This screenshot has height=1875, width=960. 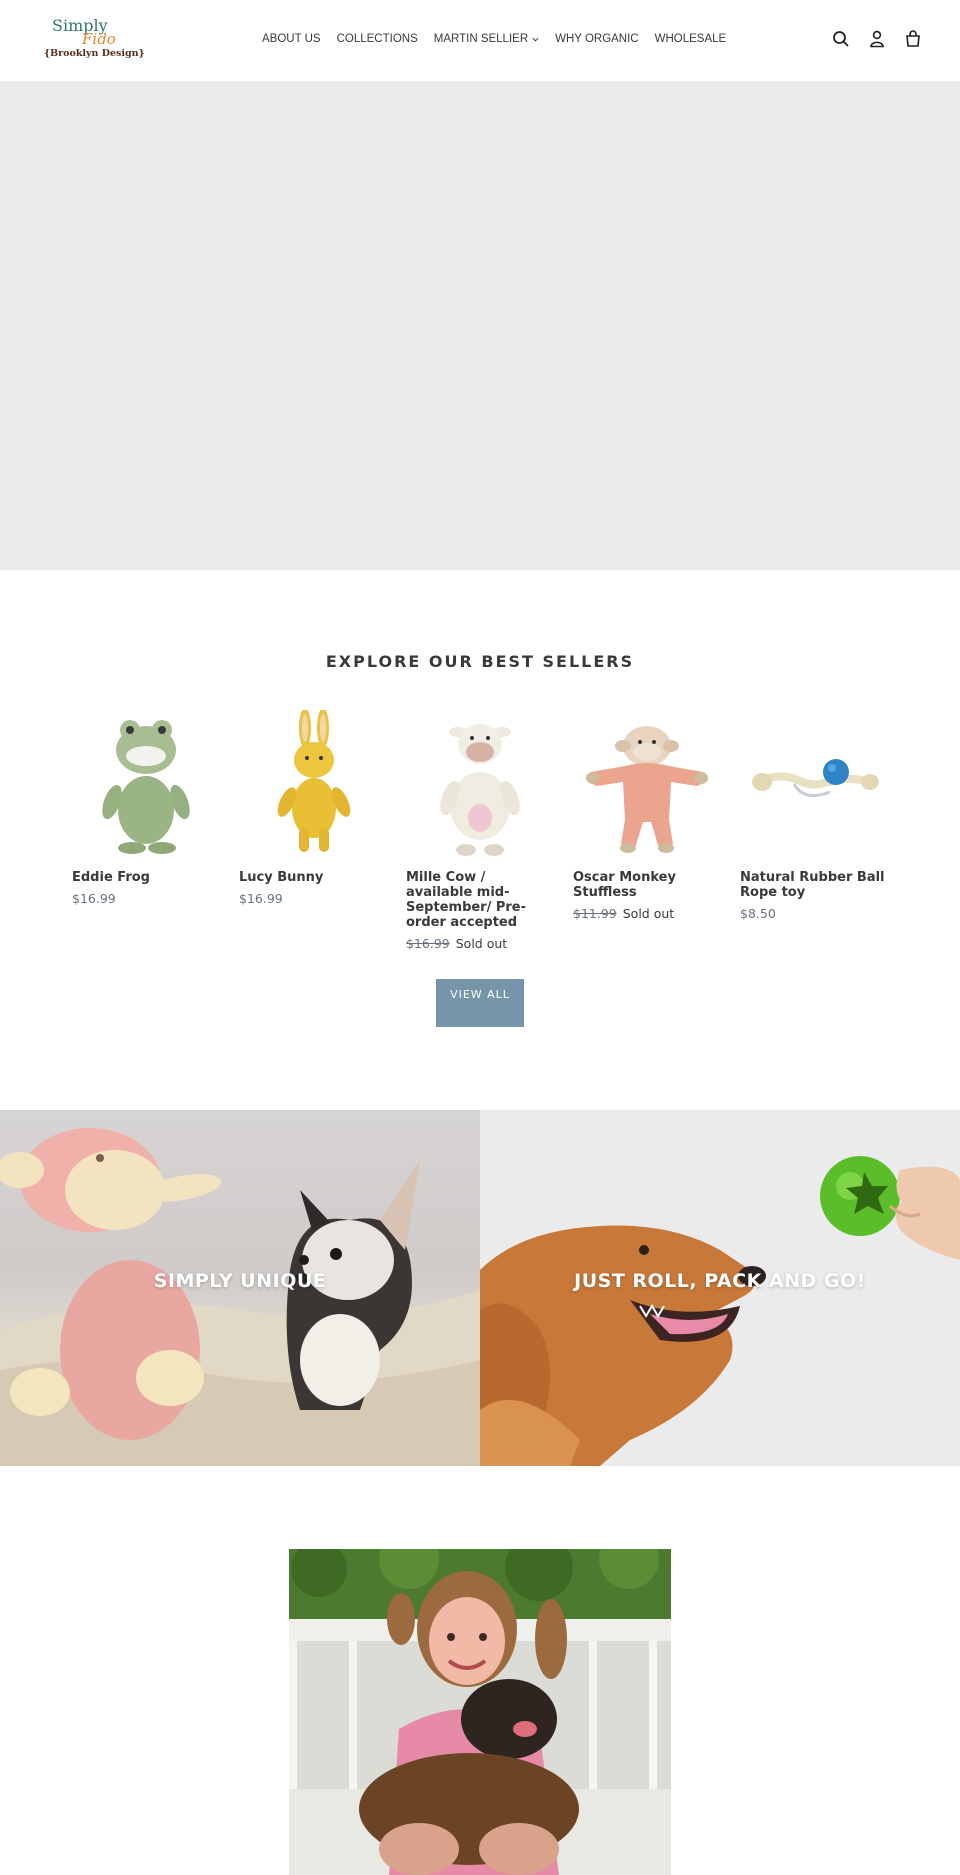 I want to click on collection-simply-unique: SIMPLY UNIQUE, so click(x=240, y=1288).